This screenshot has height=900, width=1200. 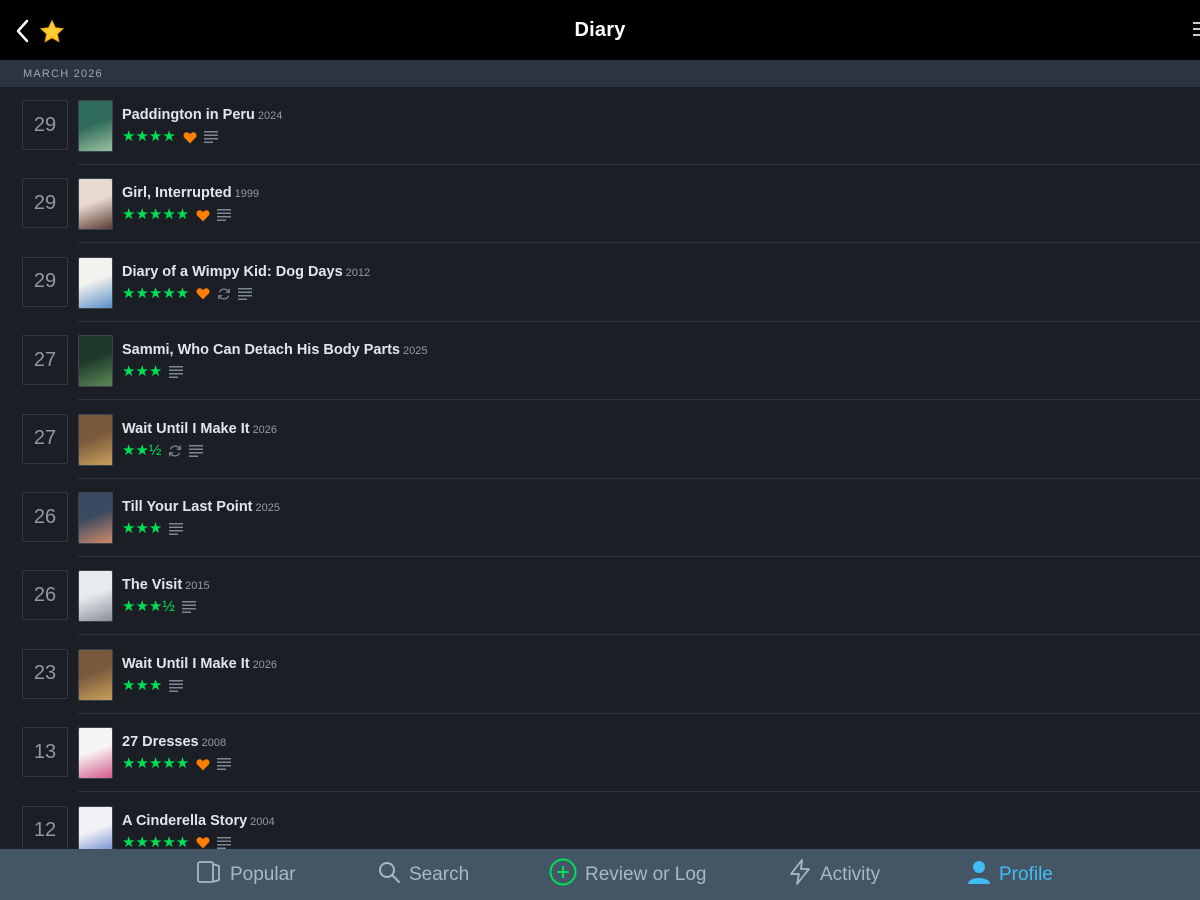 What do you see at coordinates (600, 753) in the screenshot?
I see `diary-entry-row: 13 27 Dresses 2008 ★★★★★` at bounding box center [600, 753].